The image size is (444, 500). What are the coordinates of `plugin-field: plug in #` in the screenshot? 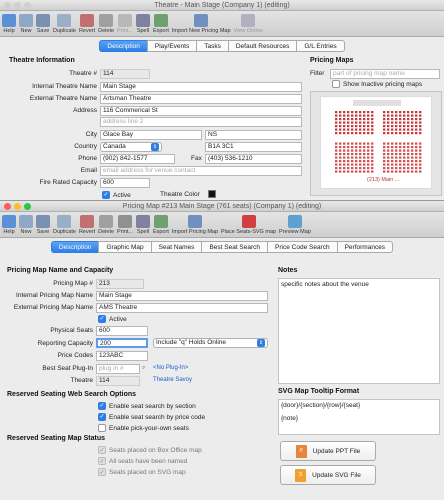 It's located at (118, 369).